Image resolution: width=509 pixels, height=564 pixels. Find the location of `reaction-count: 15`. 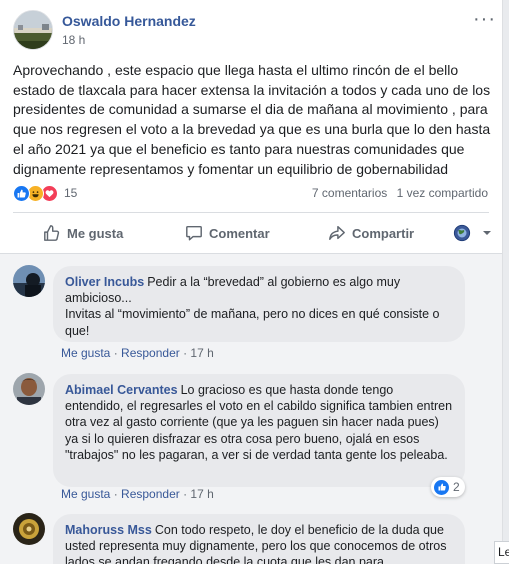

reaction-count: 15 is located at coordinates (71, 193).